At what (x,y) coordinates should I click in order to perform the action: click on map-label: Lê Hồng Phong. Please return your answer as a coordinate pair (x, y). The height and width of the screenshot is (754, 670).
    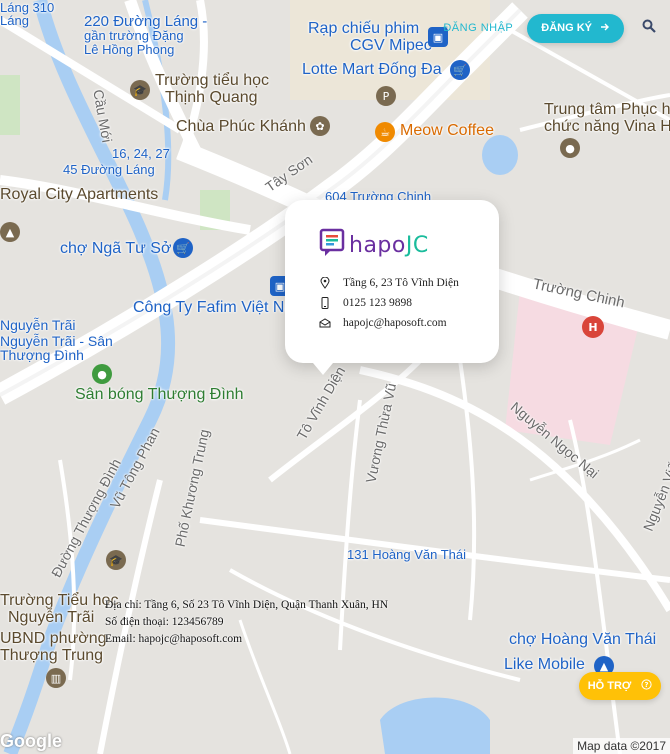
    Looking at the image, I should click on (129, 49).